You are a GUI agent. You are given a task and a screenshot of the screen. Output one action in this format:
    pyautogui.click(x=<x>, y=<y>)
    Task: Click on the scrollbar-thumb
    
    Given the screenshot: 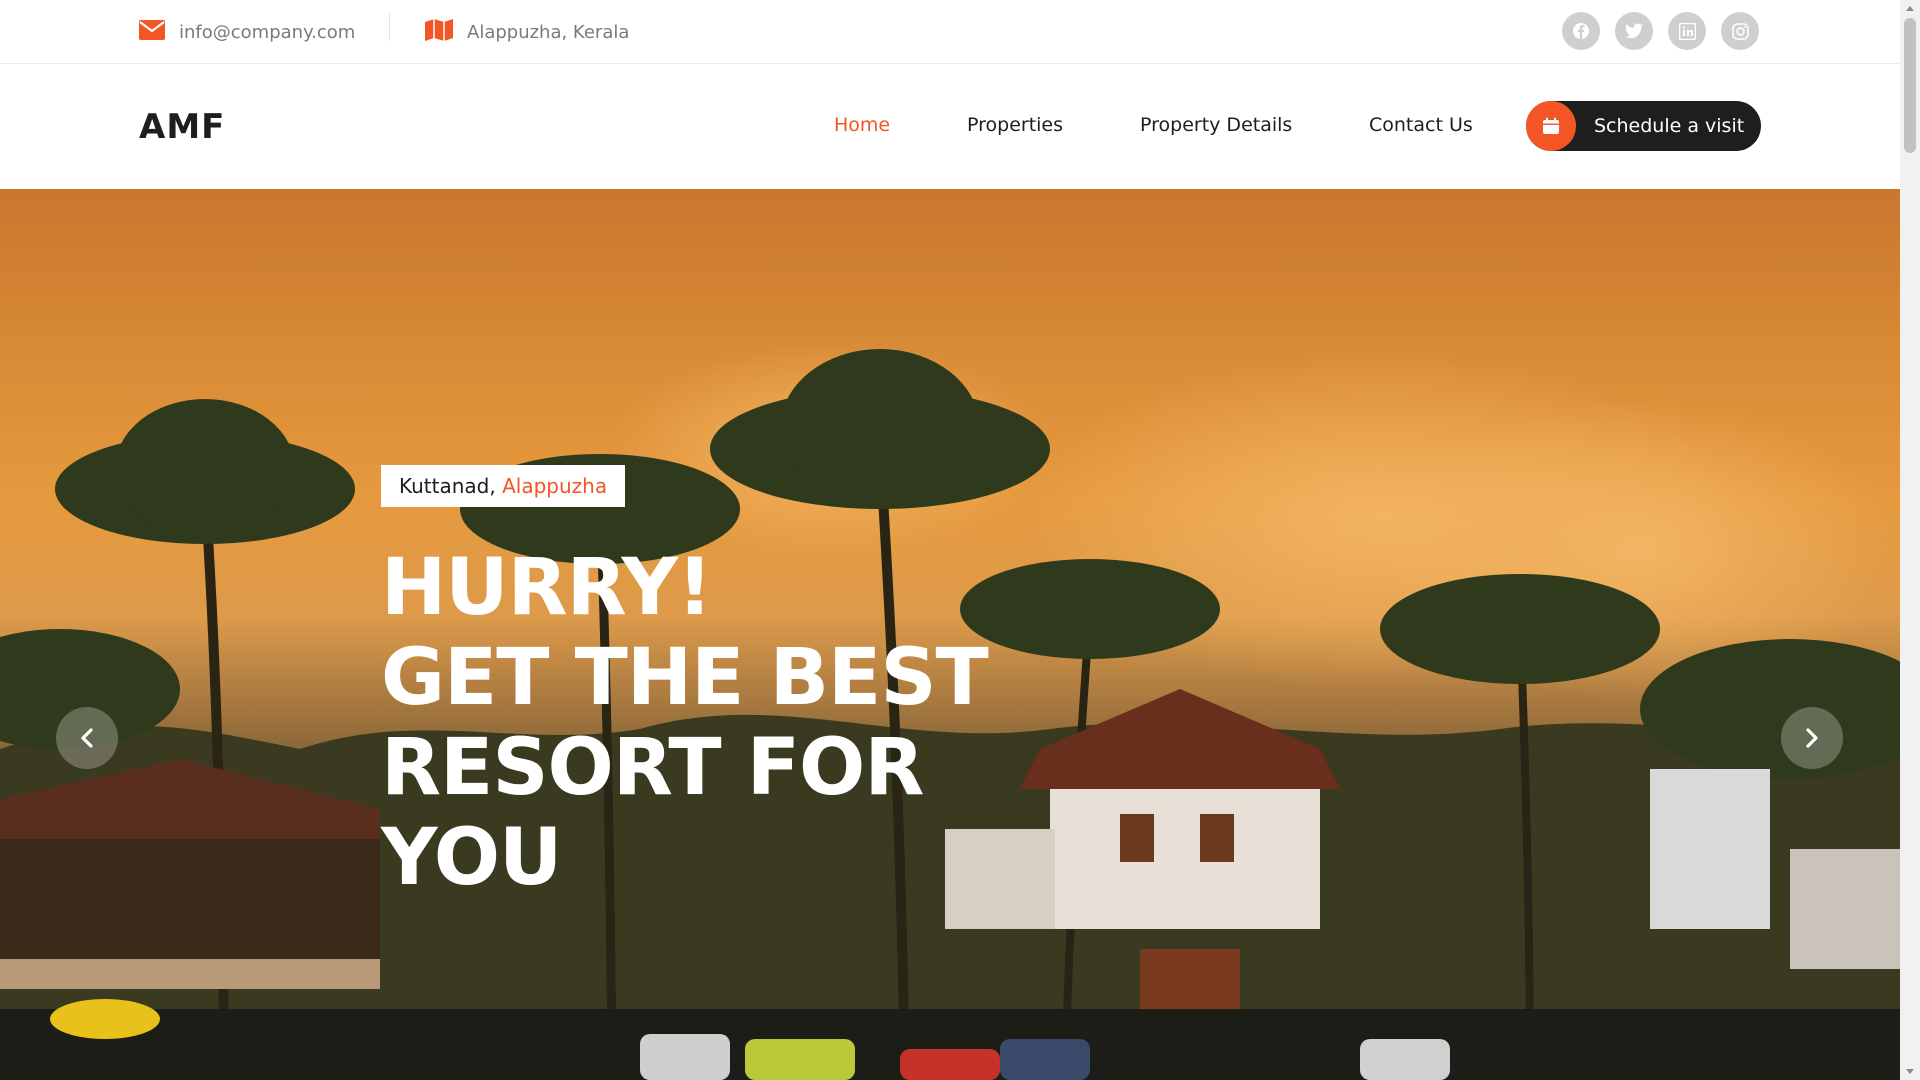 What is the action you would take?
    pyautogui.click(x=1910, y=85)
    